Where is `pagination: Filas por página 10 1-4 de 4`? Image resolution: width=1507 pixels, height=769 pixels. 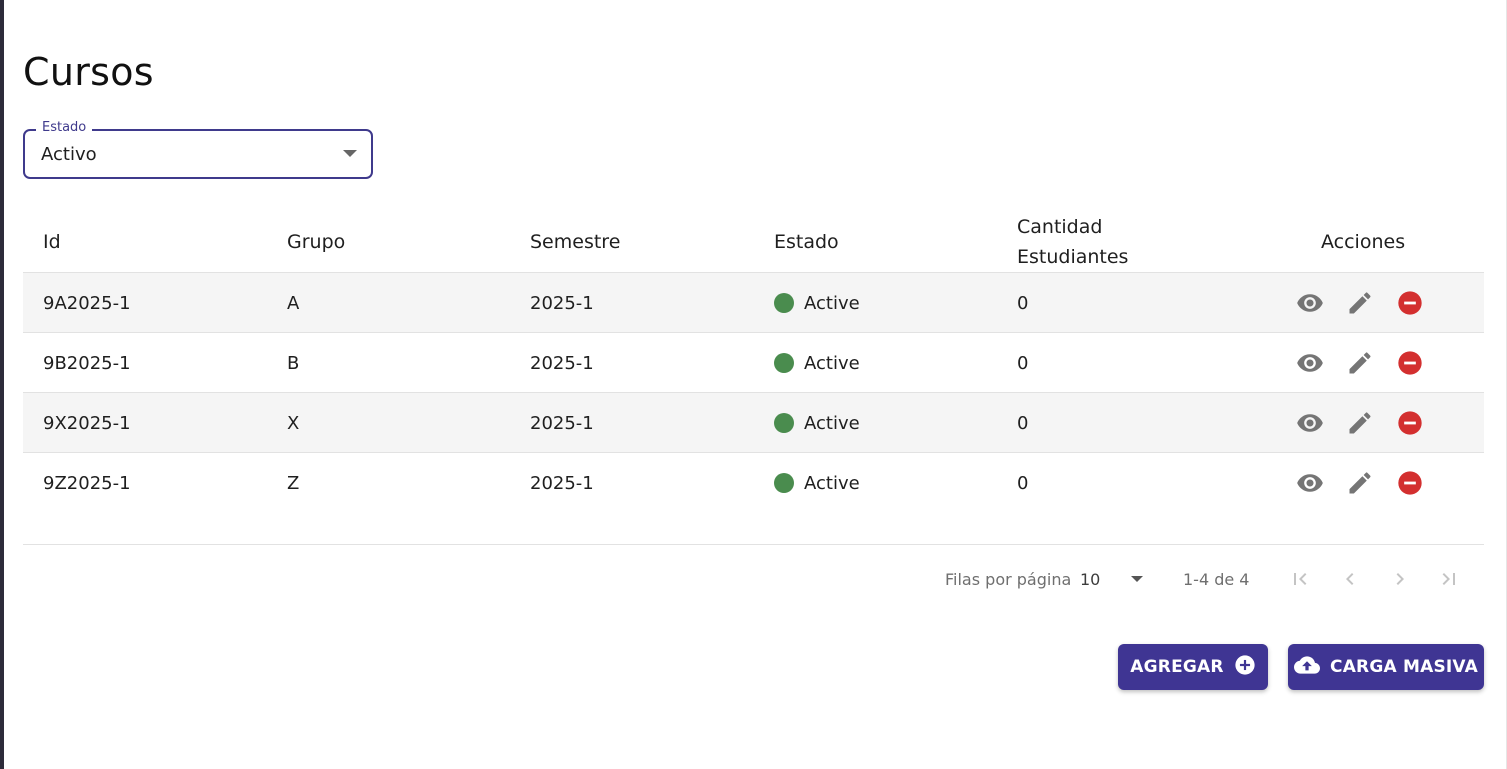
pagination: Filas por página 10 1-4 de 4 is located at coordinates (1210, 579).